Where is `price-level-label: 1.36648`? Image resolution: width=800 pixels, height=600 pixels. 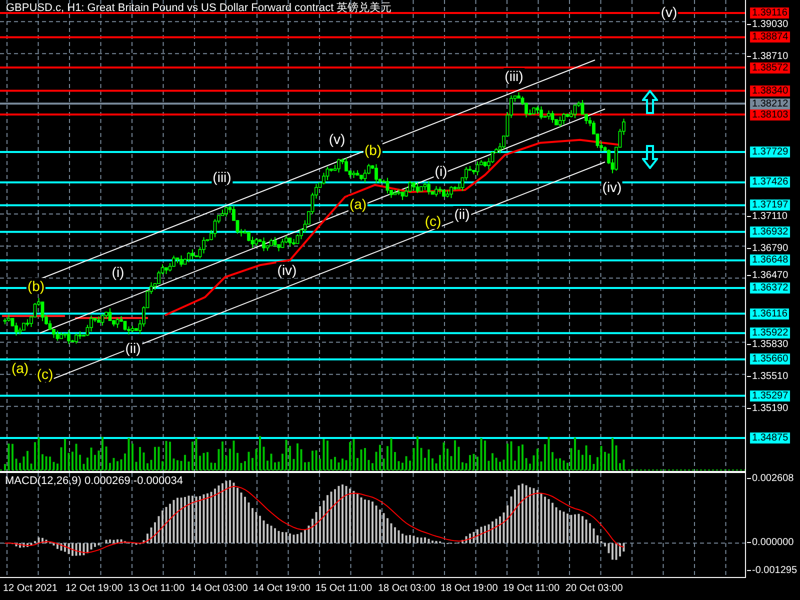 price-level-label: 1.36648 is located at coordinates (770, 260).